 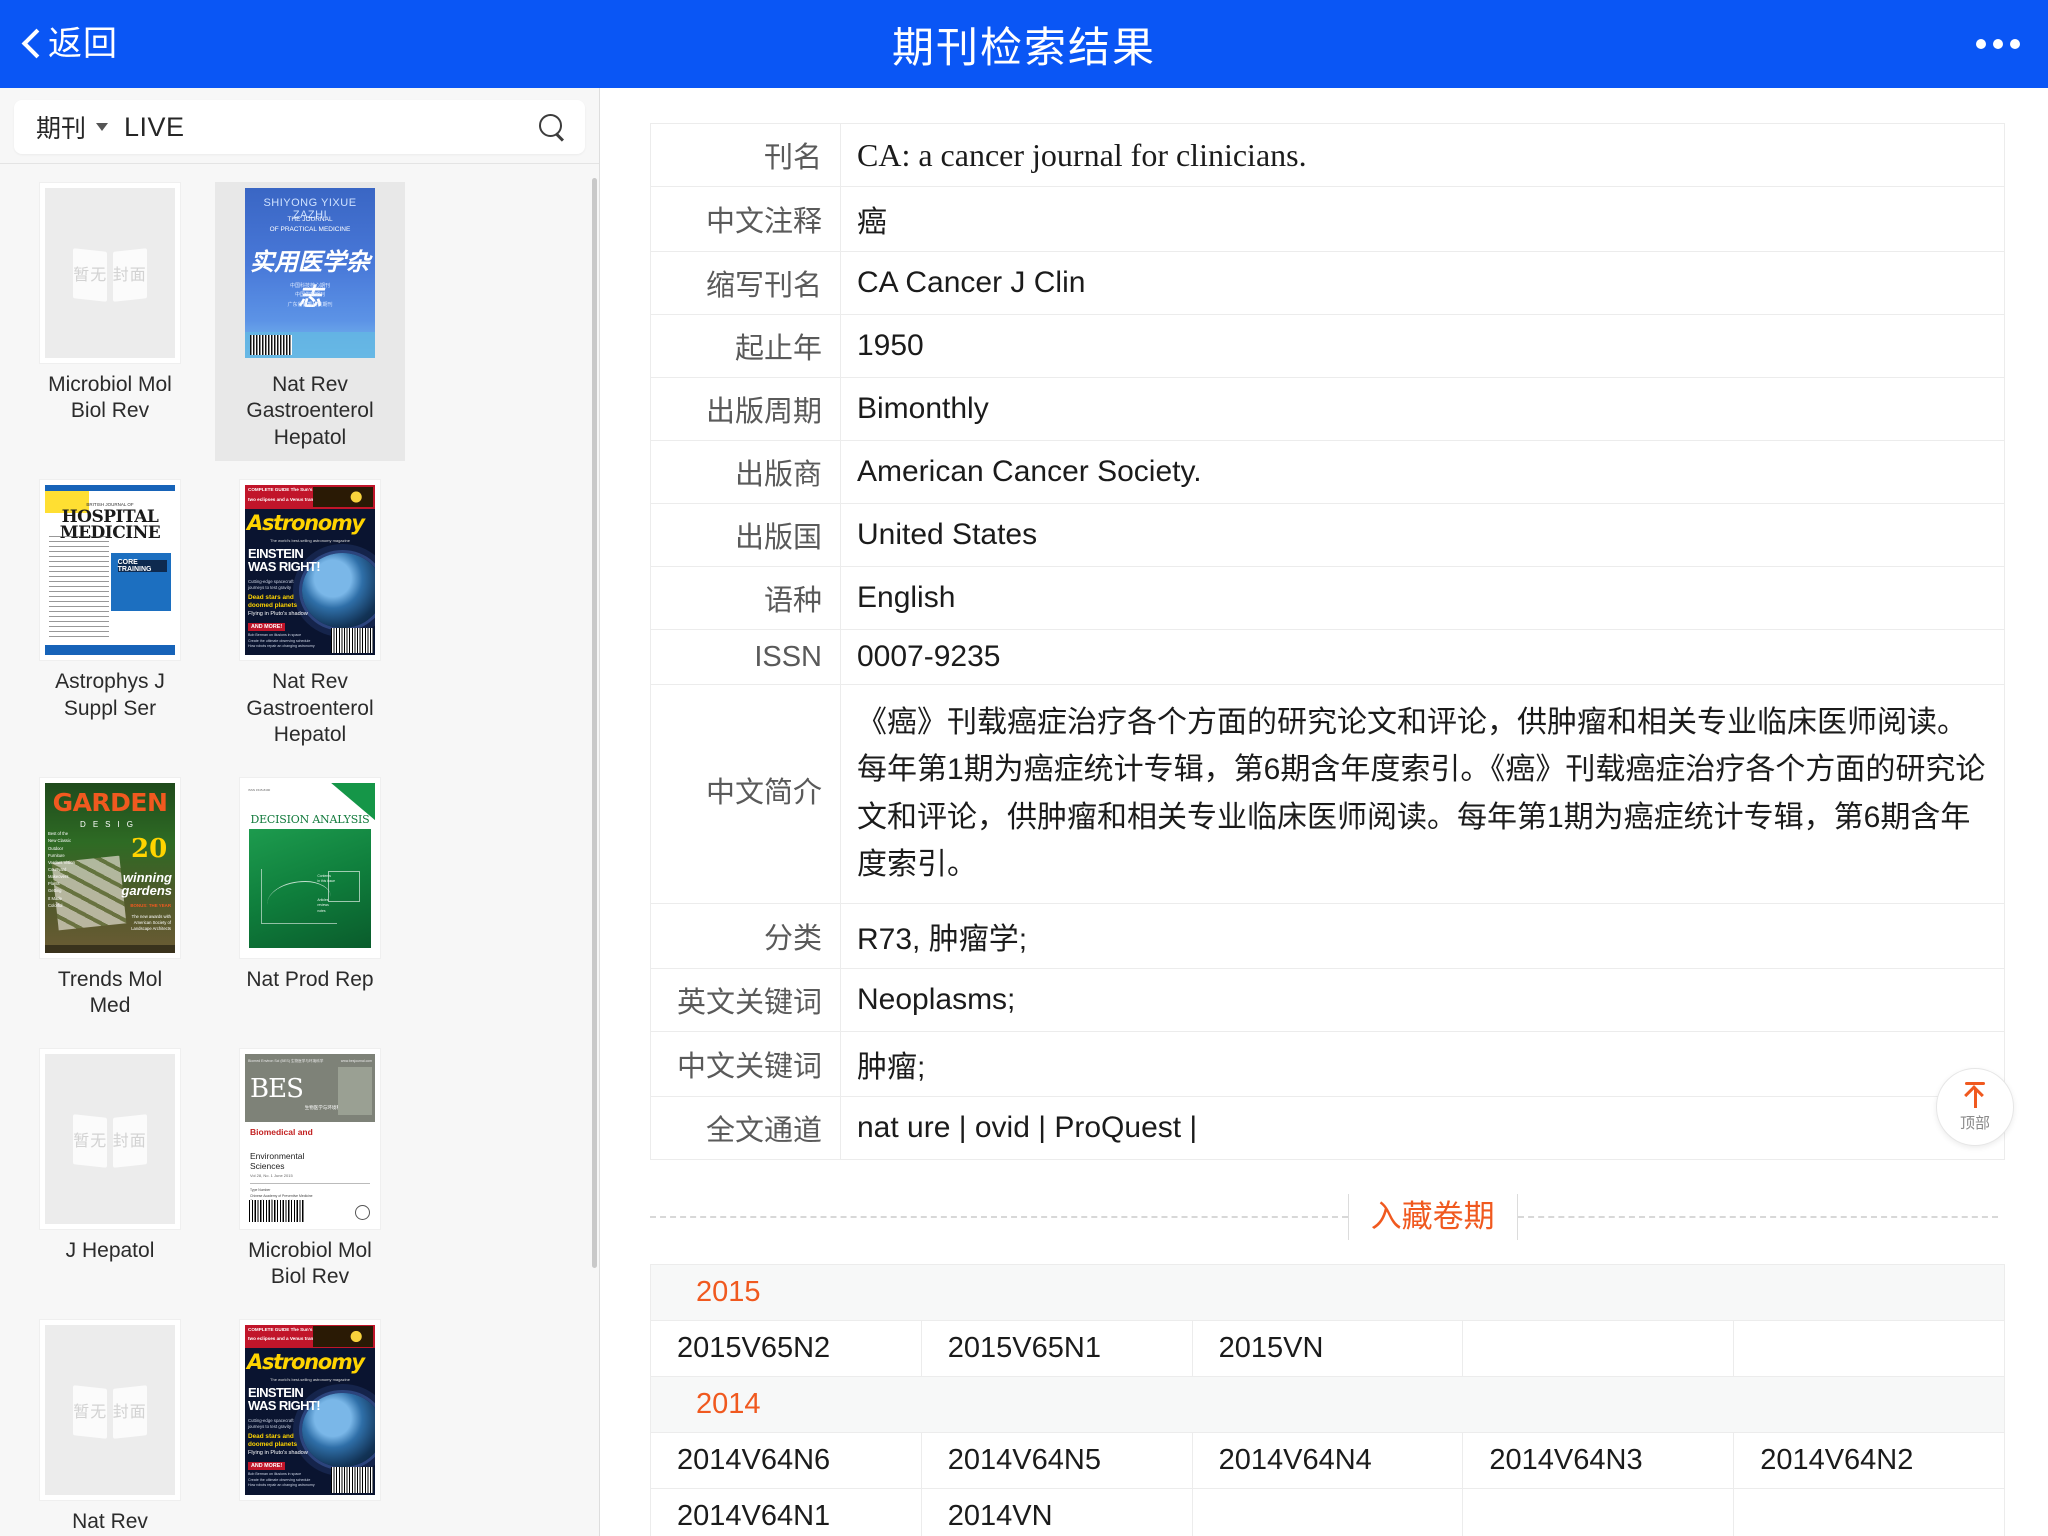 I want to click on journal-card: 暂无 封面 J Hepatol, so click(x=110, y=1174).